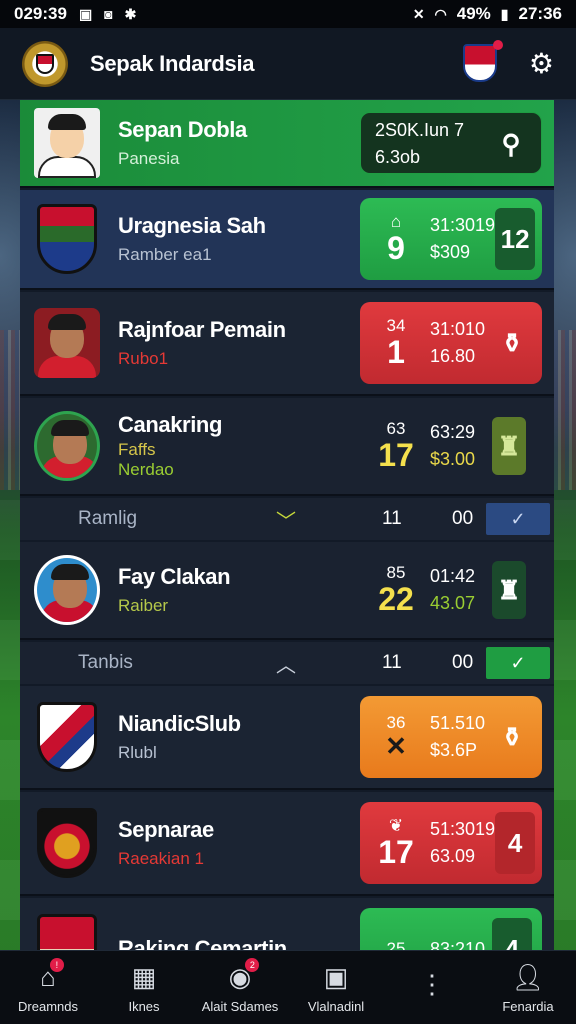  I want to click on nav-item-profile-card: ▣ Vlalnadinl, so click(336, 987).